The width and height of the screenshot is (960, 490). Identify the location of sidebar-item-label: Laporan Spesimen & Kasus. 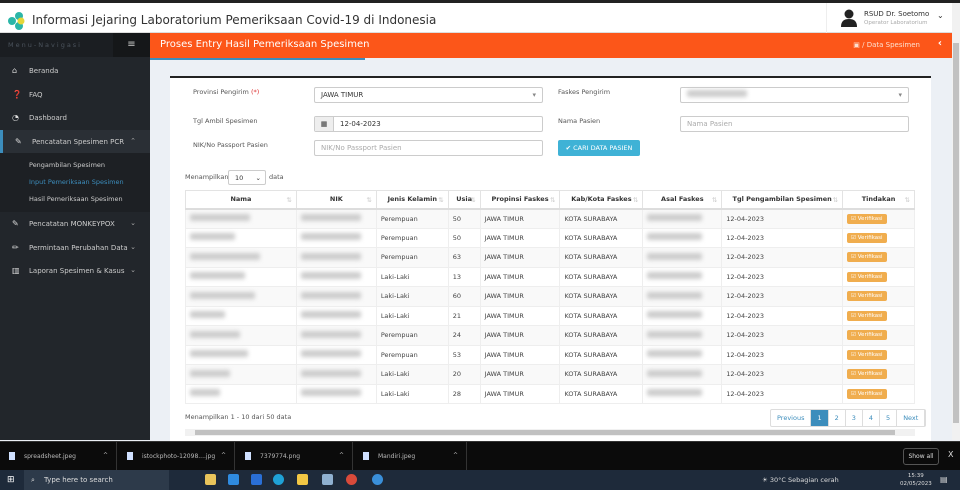
(77, 271).